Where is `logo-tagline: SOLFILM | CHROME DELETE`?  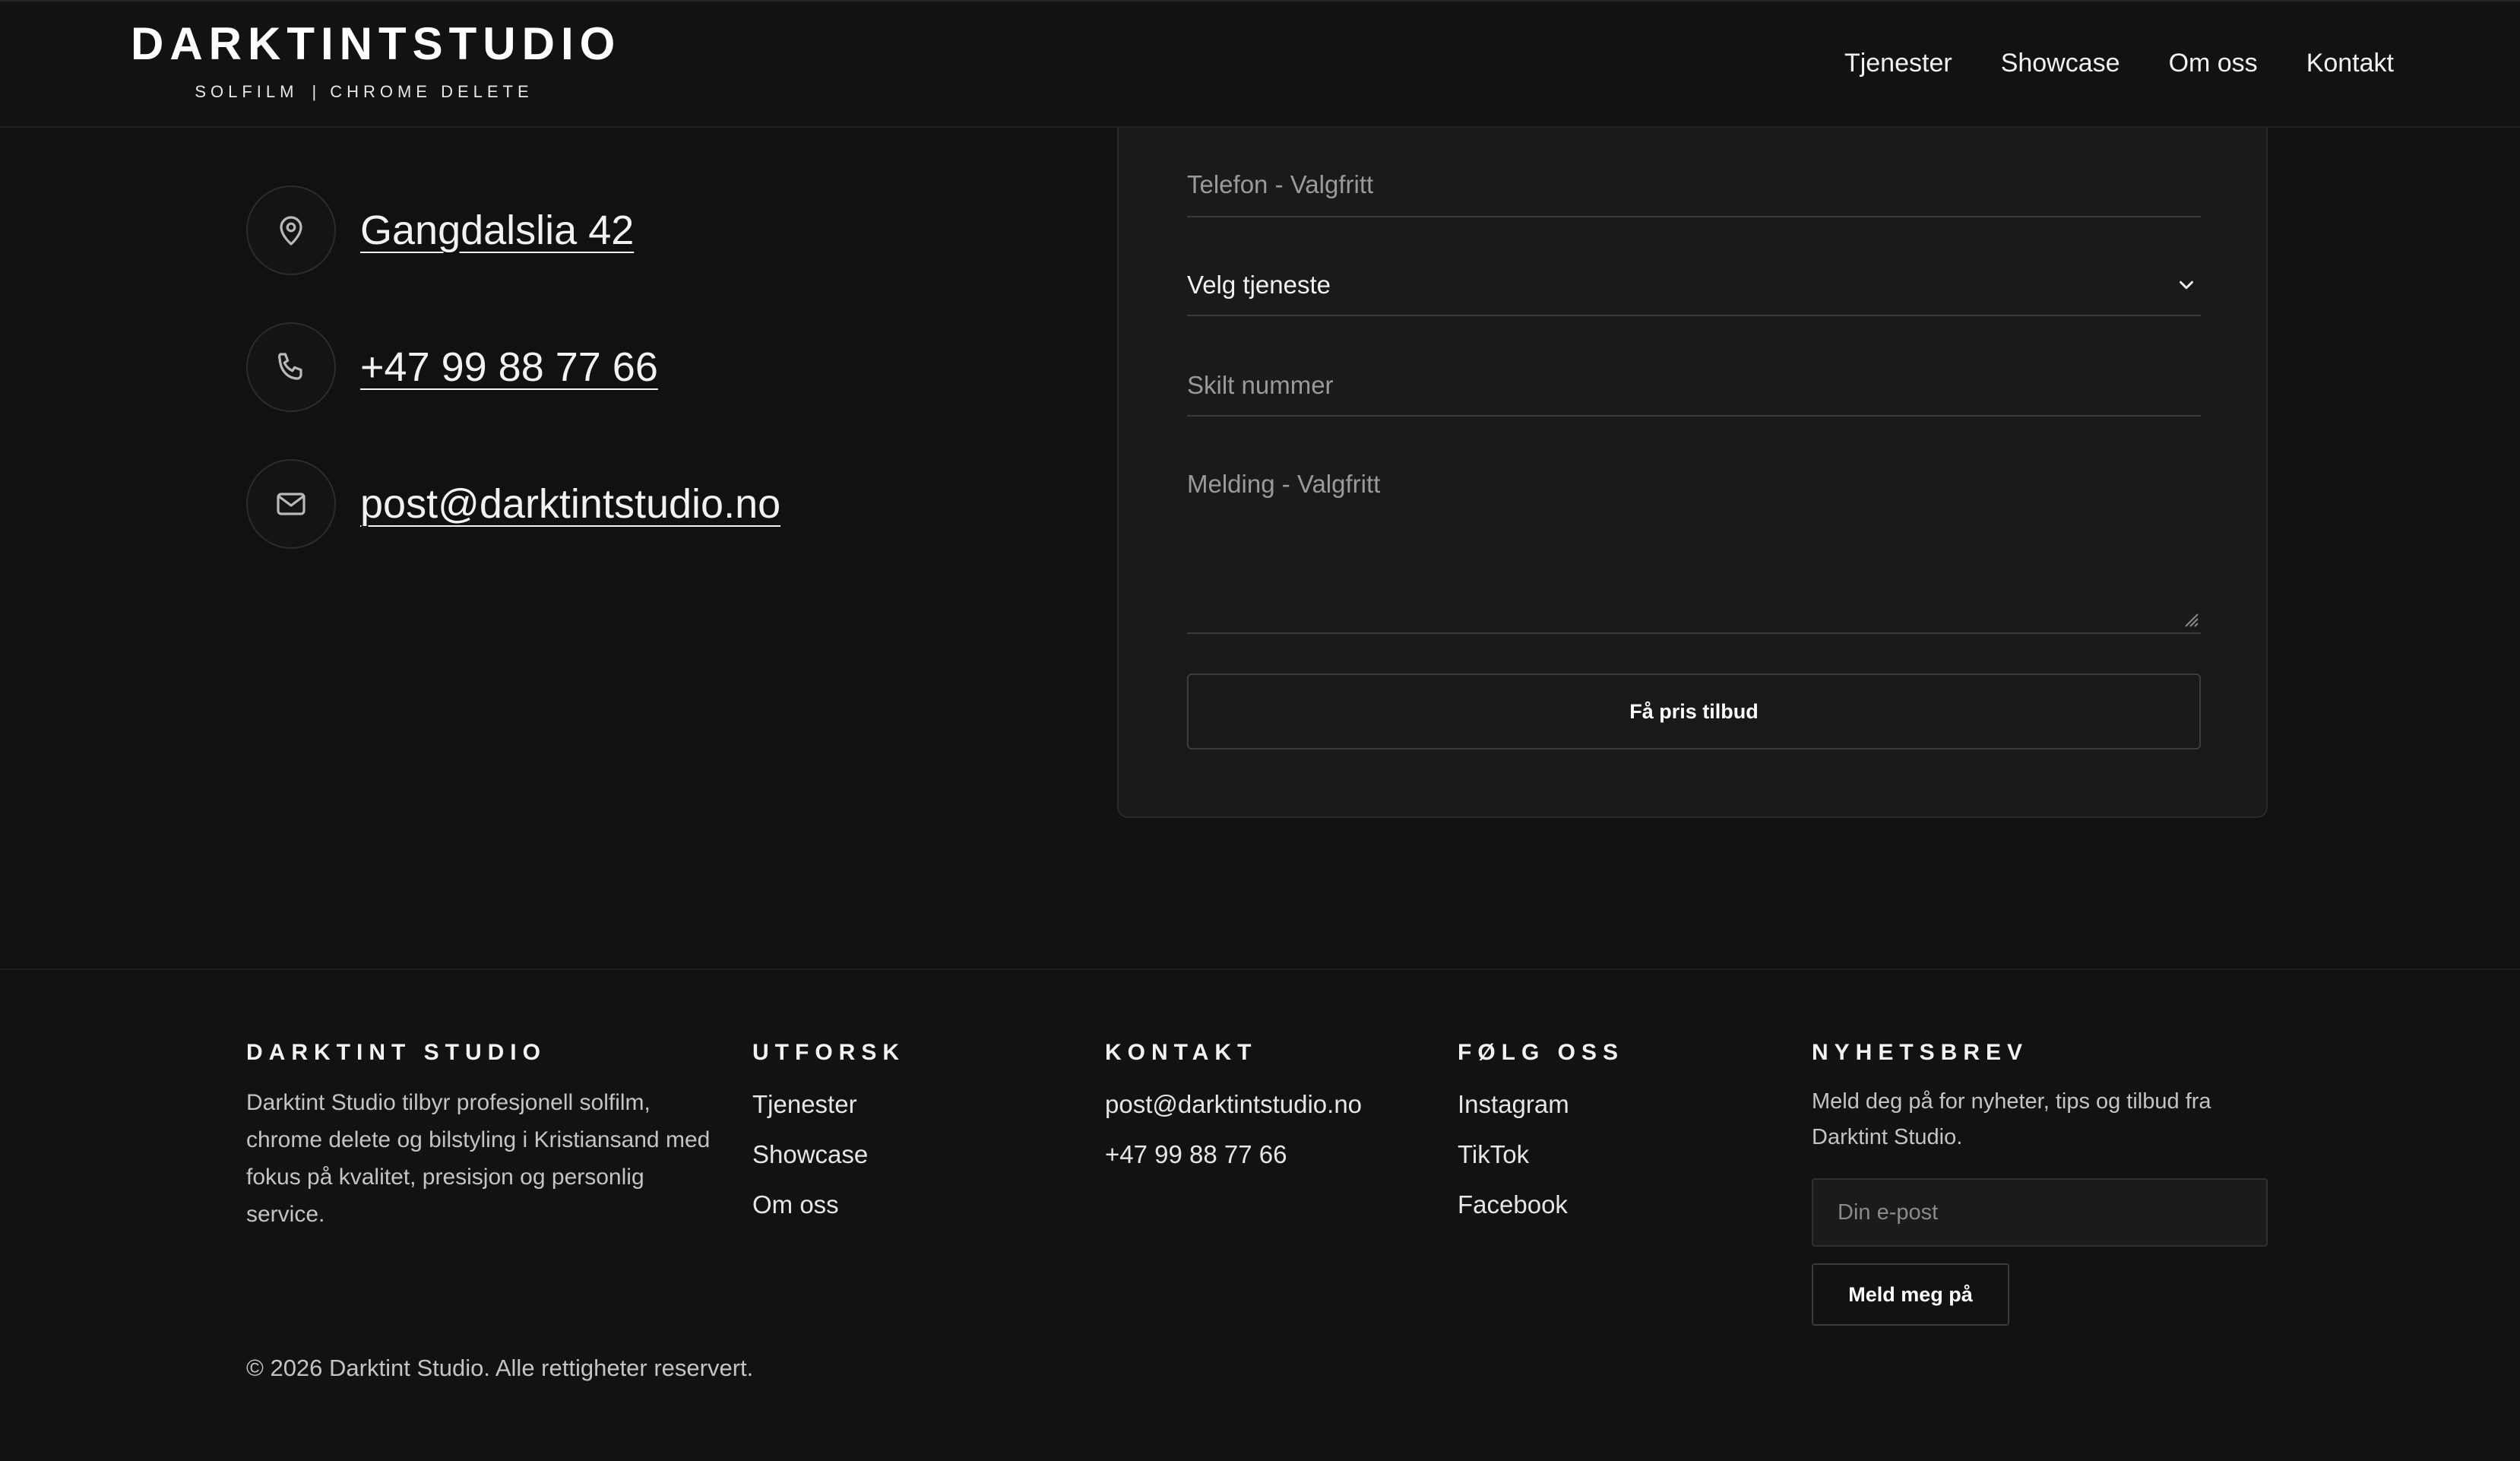
logo-tagline: SOLFILM | CHROME DELETE is located at coordinates (362, 92).